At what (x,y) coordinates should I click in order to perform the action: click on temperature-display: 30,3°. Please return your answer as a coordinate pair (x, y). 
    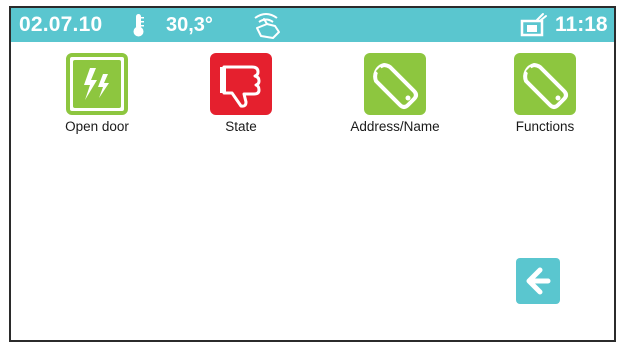
    Looking at the image, I should click on (189, 24).